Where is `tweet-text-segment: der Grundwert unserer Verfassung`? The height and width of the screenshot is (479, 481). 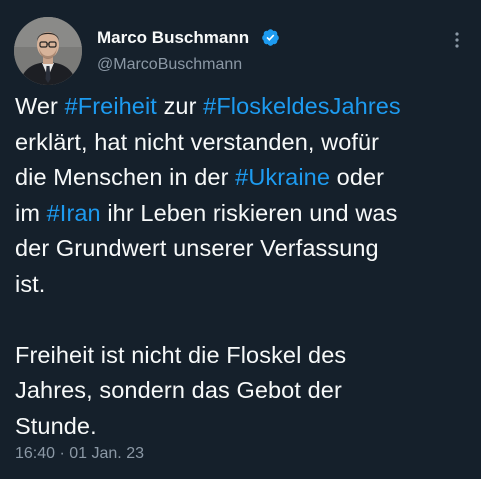
tweet-text-segment: der Grundwert unserer Verfassung is located at coordinates (197, 248).